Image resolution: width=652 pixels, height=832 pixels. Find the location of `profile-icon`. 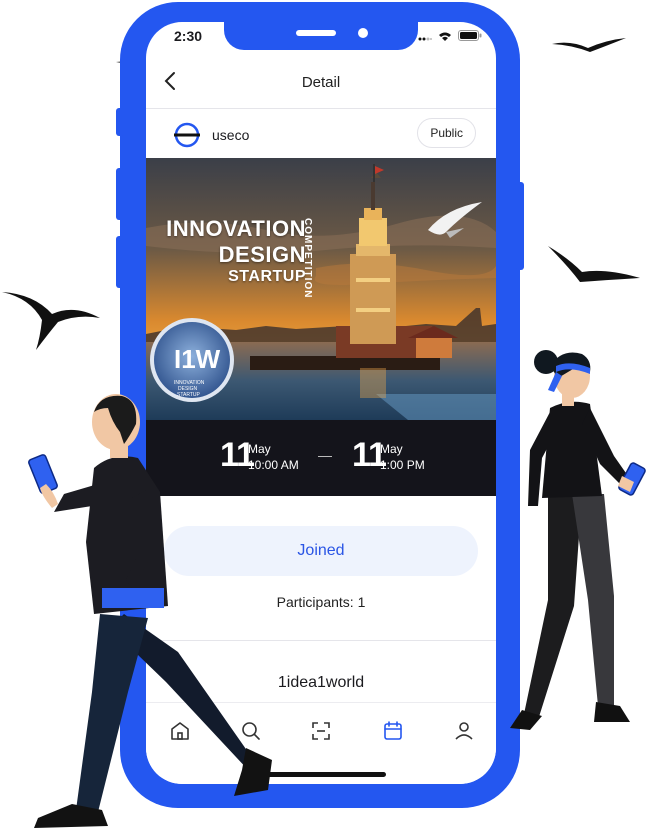

profile-icon is located at coordinates (464, 731).